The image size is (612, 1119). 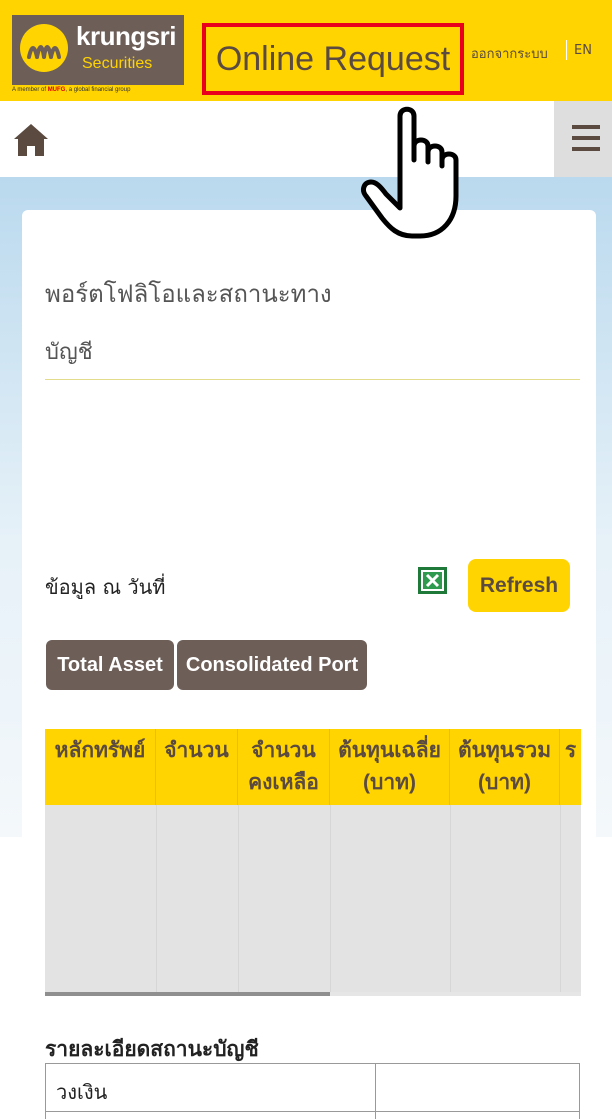 I want to click on column-header-line1: ร, so click(x=570, y=750).